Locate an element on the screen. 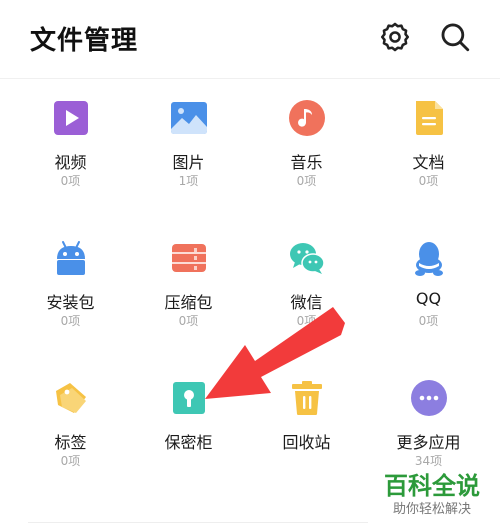  bottom-divider is located at coordinates (198, 522).